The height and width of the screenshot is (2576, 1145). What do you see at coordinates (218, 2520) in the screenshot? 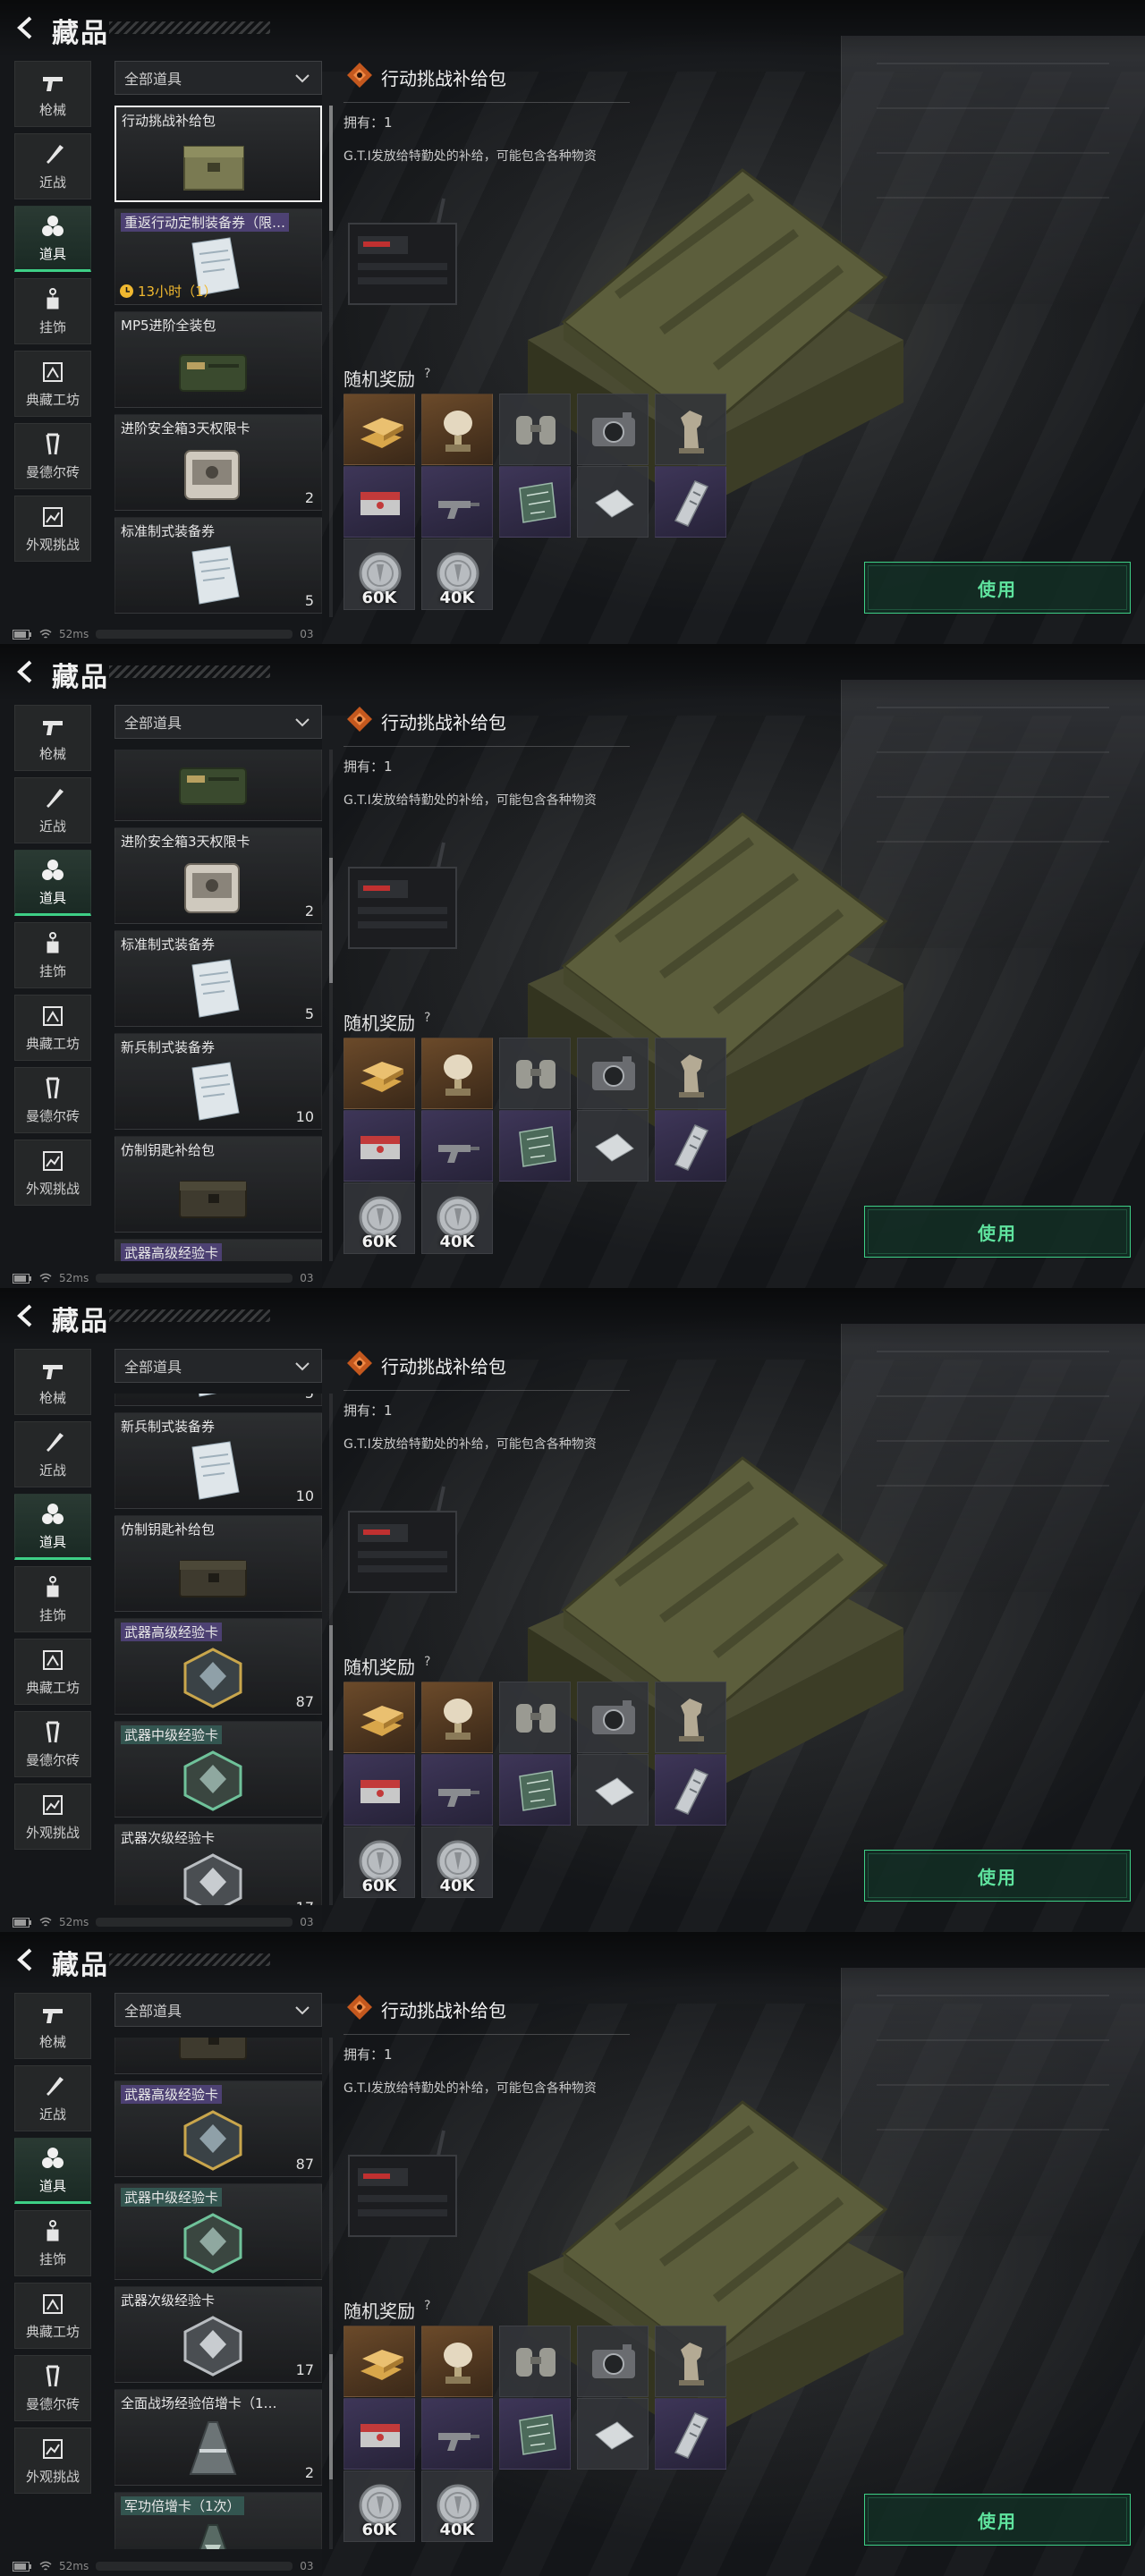
I see `item-card: 军功倍增卡（1次）2` at bounding box center [218, 2520].